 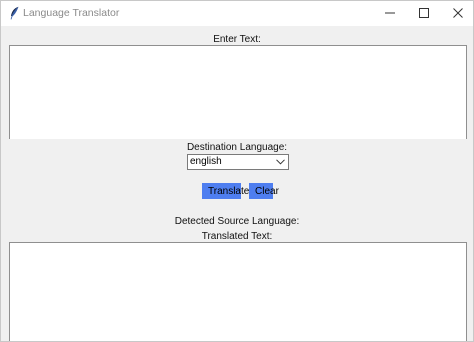 I want to click on destination-language-label: Destination Language:, so click(x=237, y=147).